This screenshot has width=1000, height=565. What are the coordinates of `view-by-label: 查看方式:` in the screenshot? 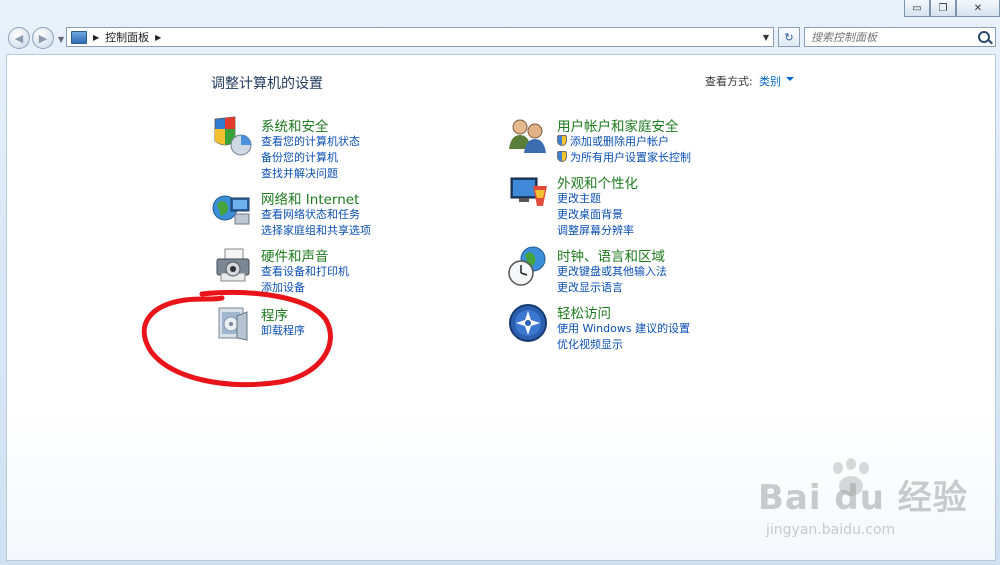 It's located at (729, 81).